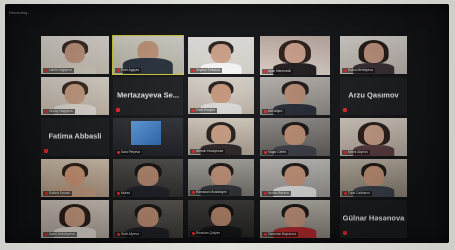 This screenshot has height=250, width=455. I want to click on participant-tile-3: Seymur Sultanov, so click(221, 55).